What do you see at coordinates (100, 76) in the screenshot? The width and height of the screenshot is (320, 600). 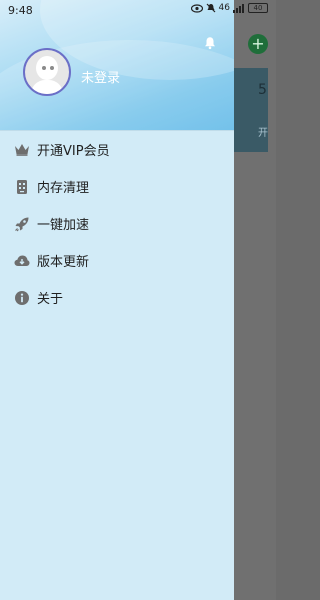 I see `login-link: 未登录` at bounding box center [100, 76].